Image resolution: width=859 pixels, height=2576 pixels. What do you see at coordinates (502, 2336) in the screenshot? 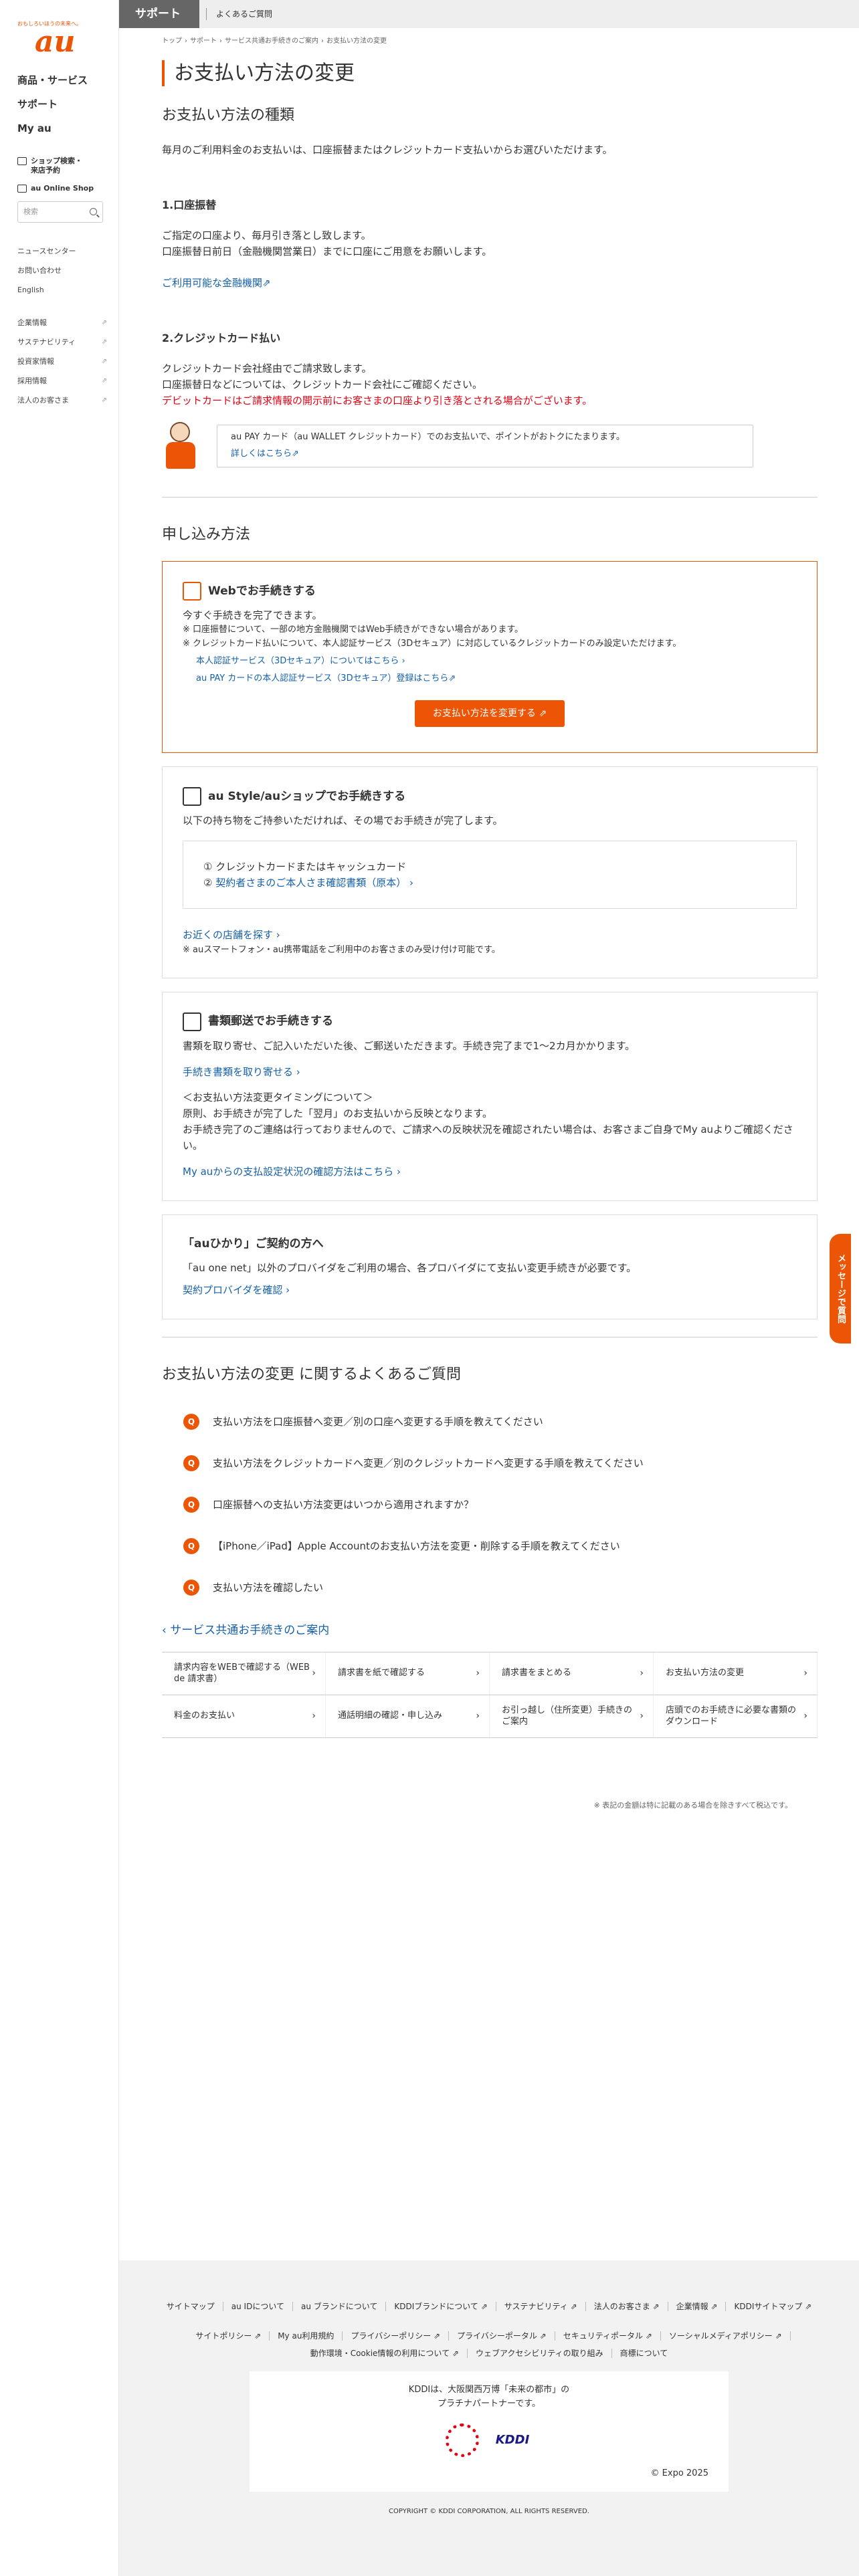
I see `footer-link: プライバシーポータル ⇗` at bounding box center [502, 2336].